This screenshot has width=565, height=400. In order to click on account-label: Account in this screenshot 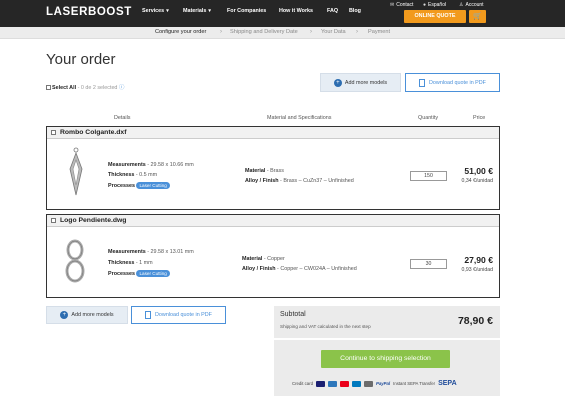, I will do `click(474, 5)`.